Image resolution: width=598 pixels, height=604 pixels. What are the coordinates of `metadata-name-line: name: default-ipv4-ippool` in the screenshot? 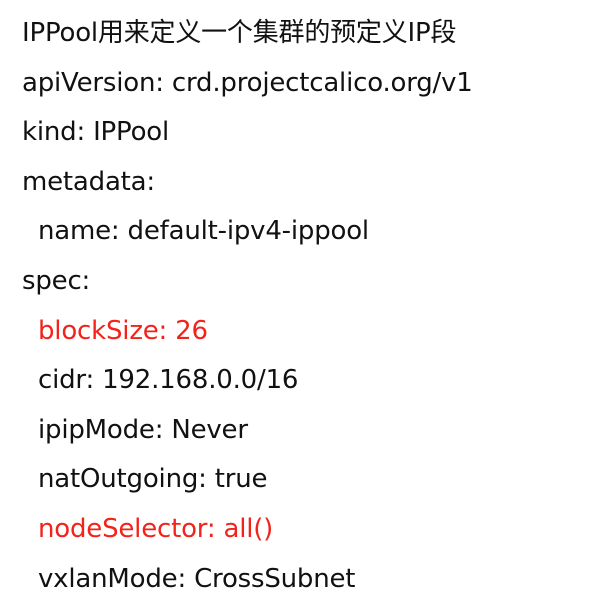 It's located at (203, 231).